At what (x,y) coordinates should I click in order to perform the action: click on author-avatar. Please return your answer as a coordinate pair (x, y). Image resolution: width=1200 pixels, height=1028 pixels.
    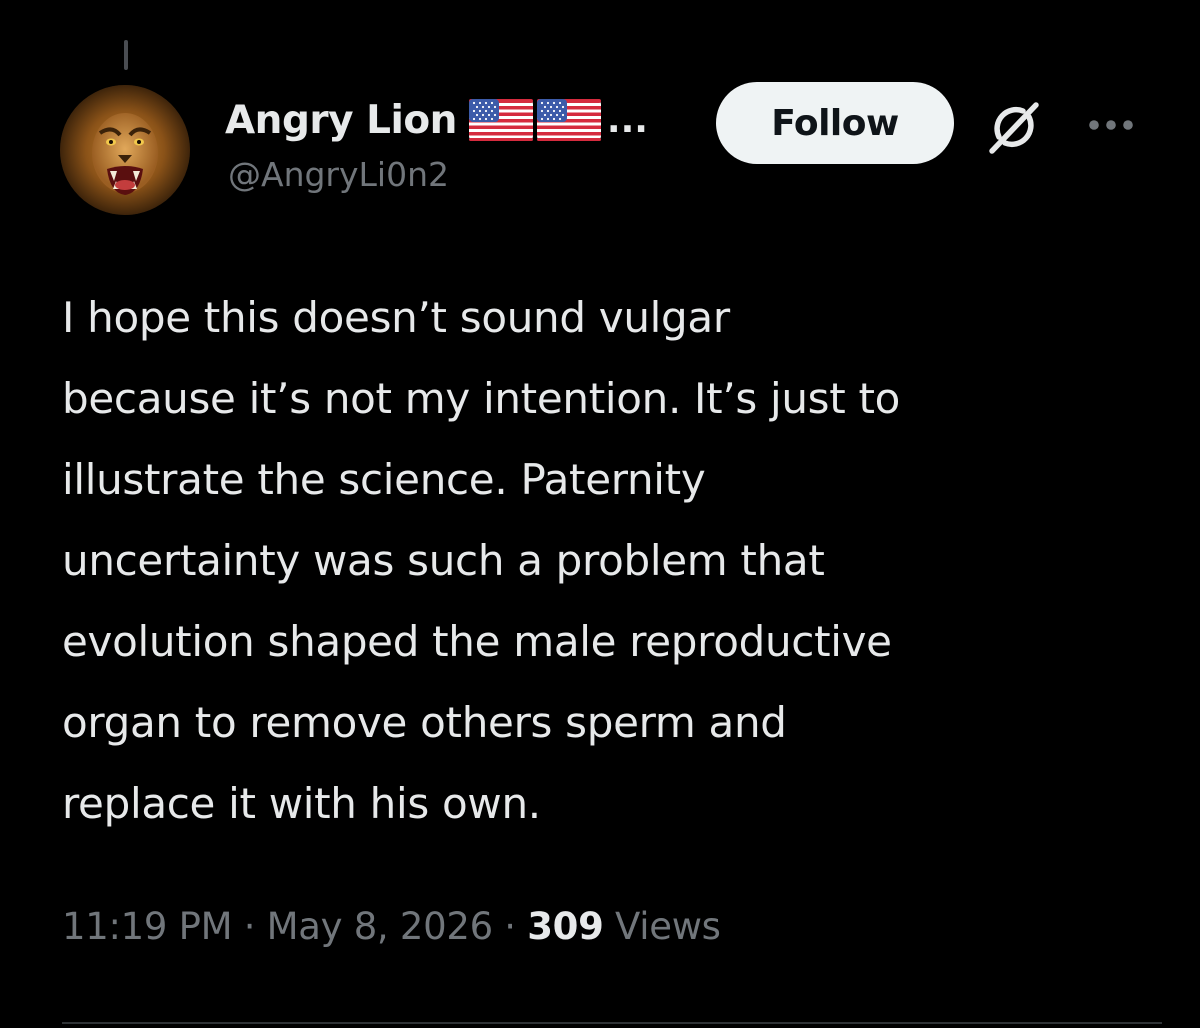
    Looking at the image, I should click on (125, 150).